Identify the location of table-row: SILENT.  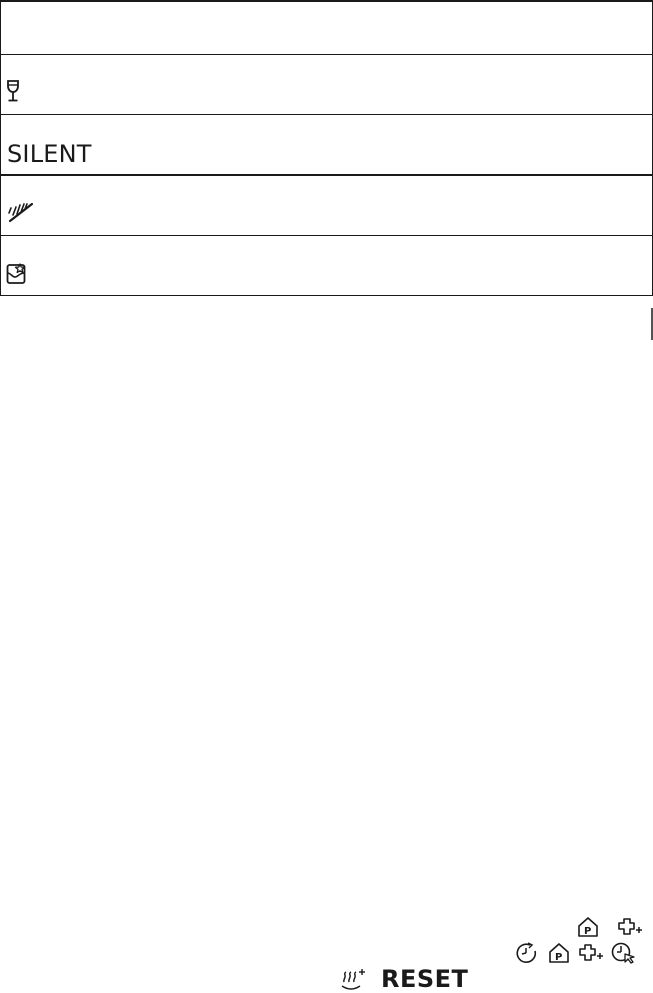
(49, 154).